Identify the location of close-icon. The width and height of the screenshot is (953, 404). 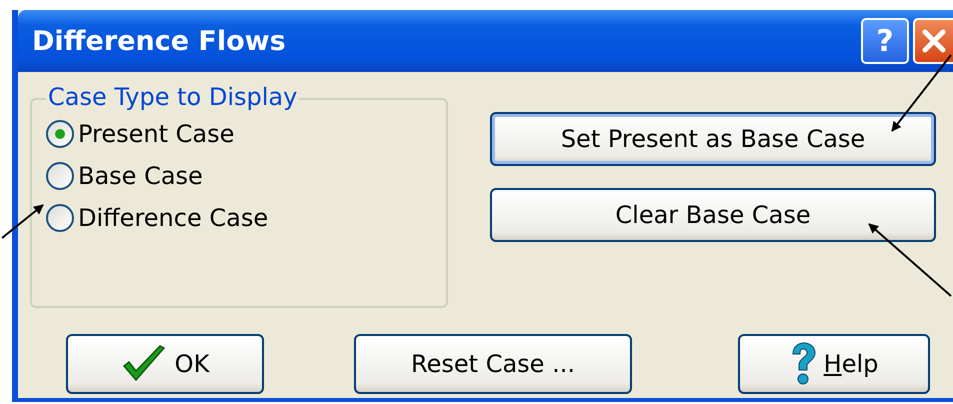
(934, 41).